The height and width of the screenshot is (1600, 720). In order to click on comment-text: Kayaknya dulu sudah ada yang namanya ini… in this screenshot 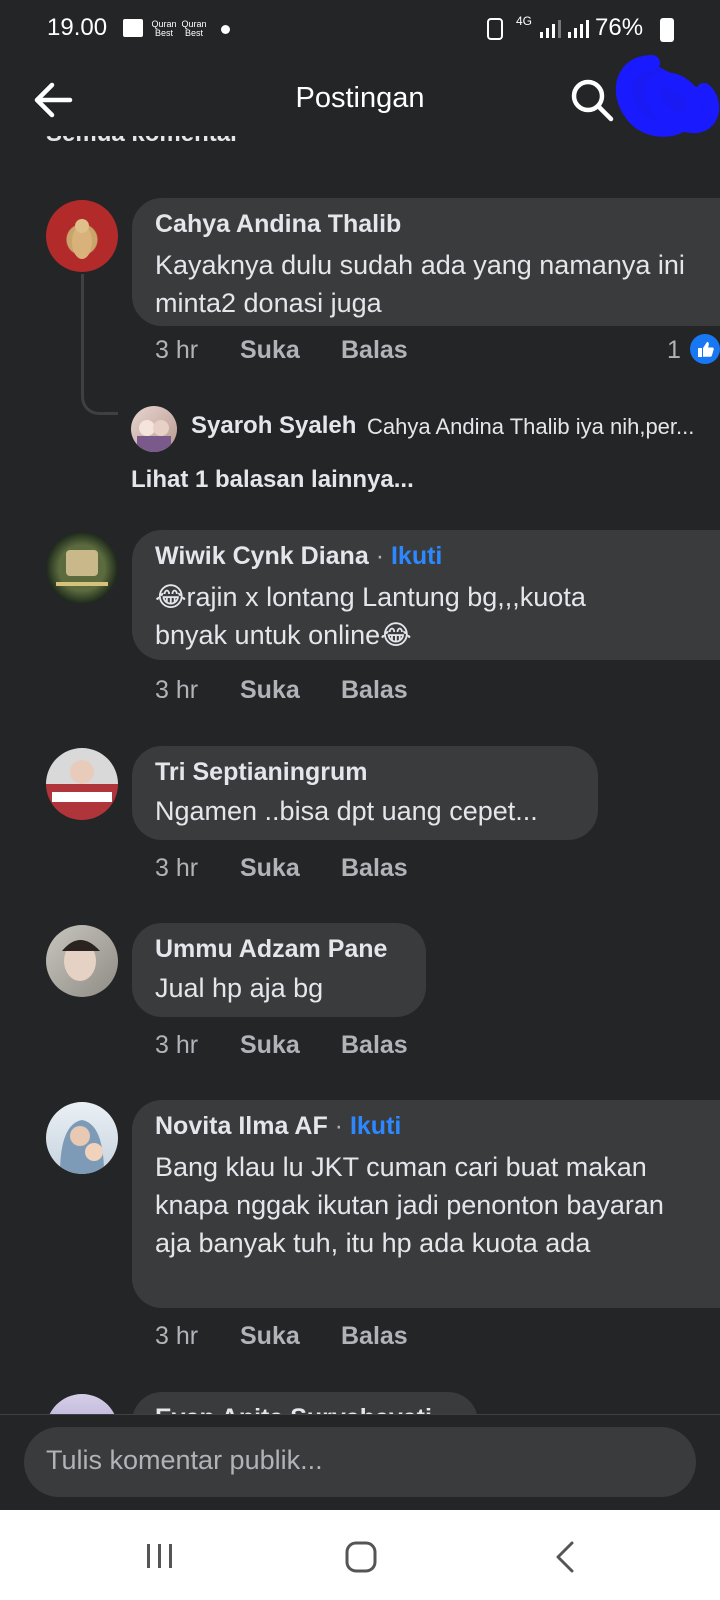, I will do `click(420, 284)`.